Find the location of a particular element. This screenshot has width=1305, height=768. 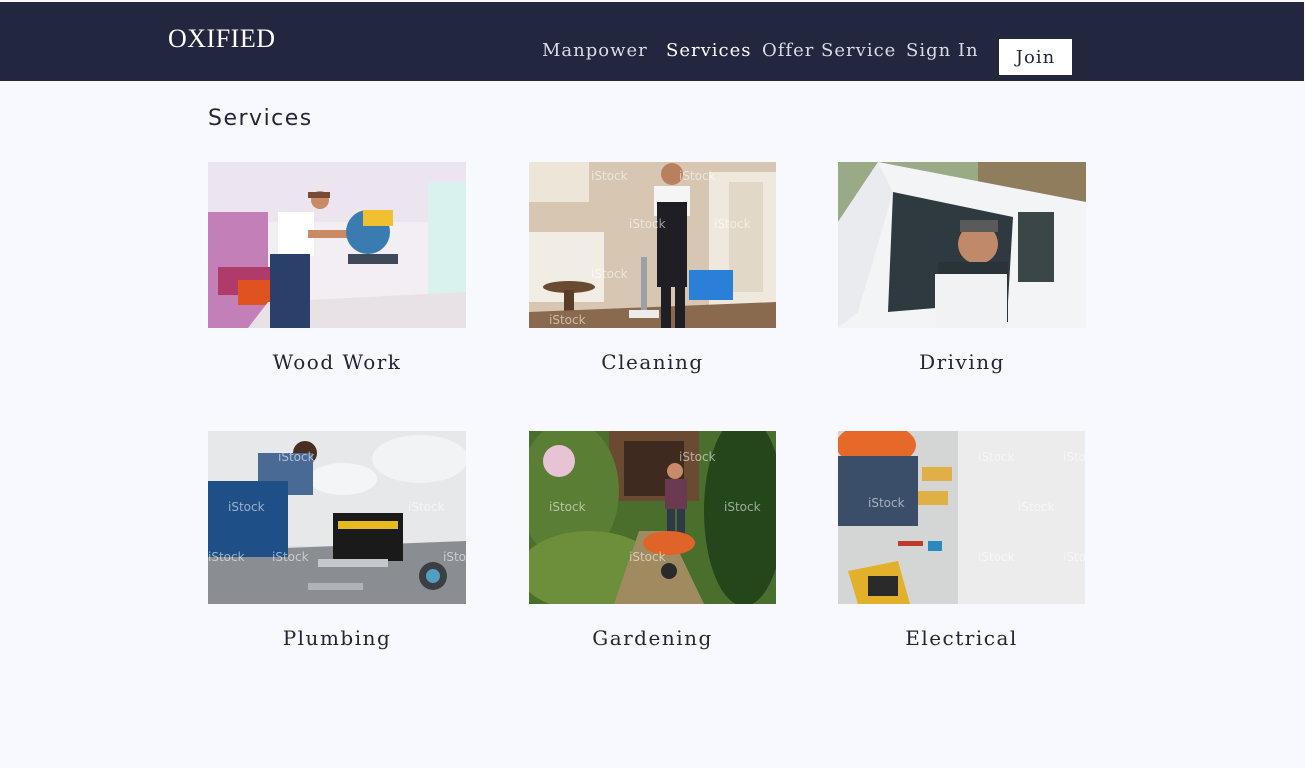

service-label: Wood Work is located at coordinates (337, 362).